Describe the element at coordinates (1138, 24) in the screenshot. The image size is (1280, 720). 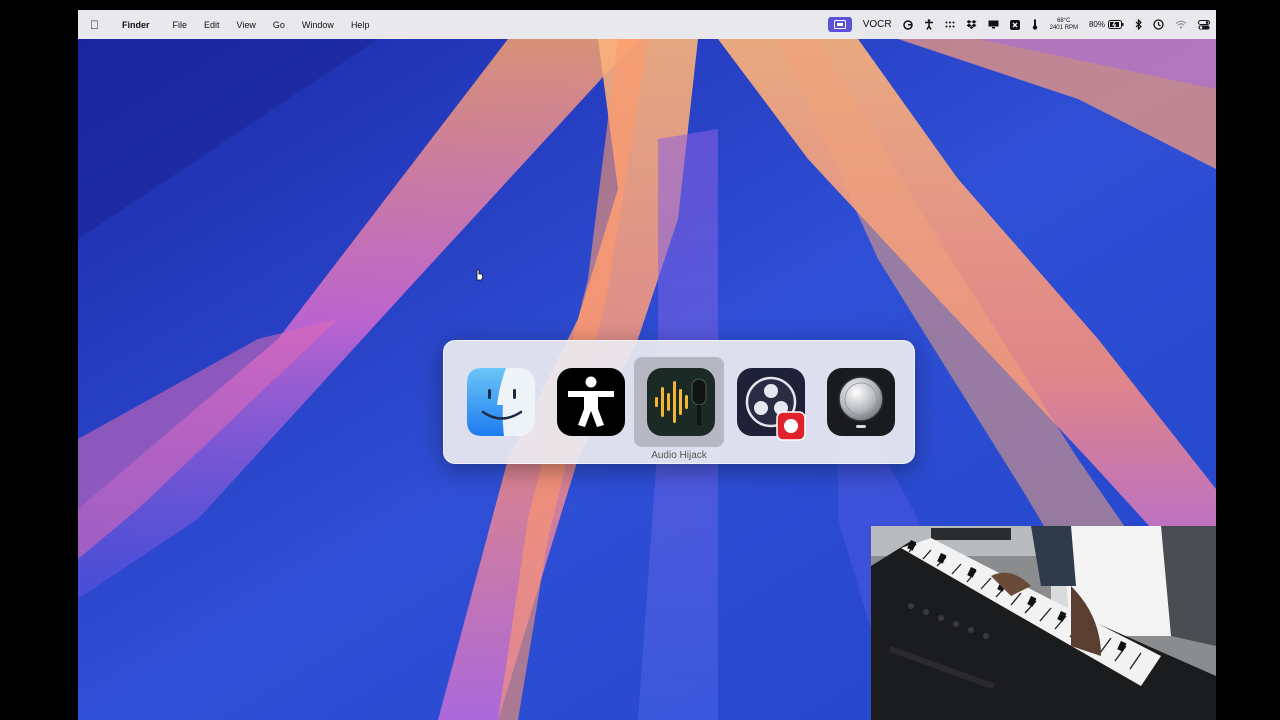
I see `bluetooth-icon` at that location.